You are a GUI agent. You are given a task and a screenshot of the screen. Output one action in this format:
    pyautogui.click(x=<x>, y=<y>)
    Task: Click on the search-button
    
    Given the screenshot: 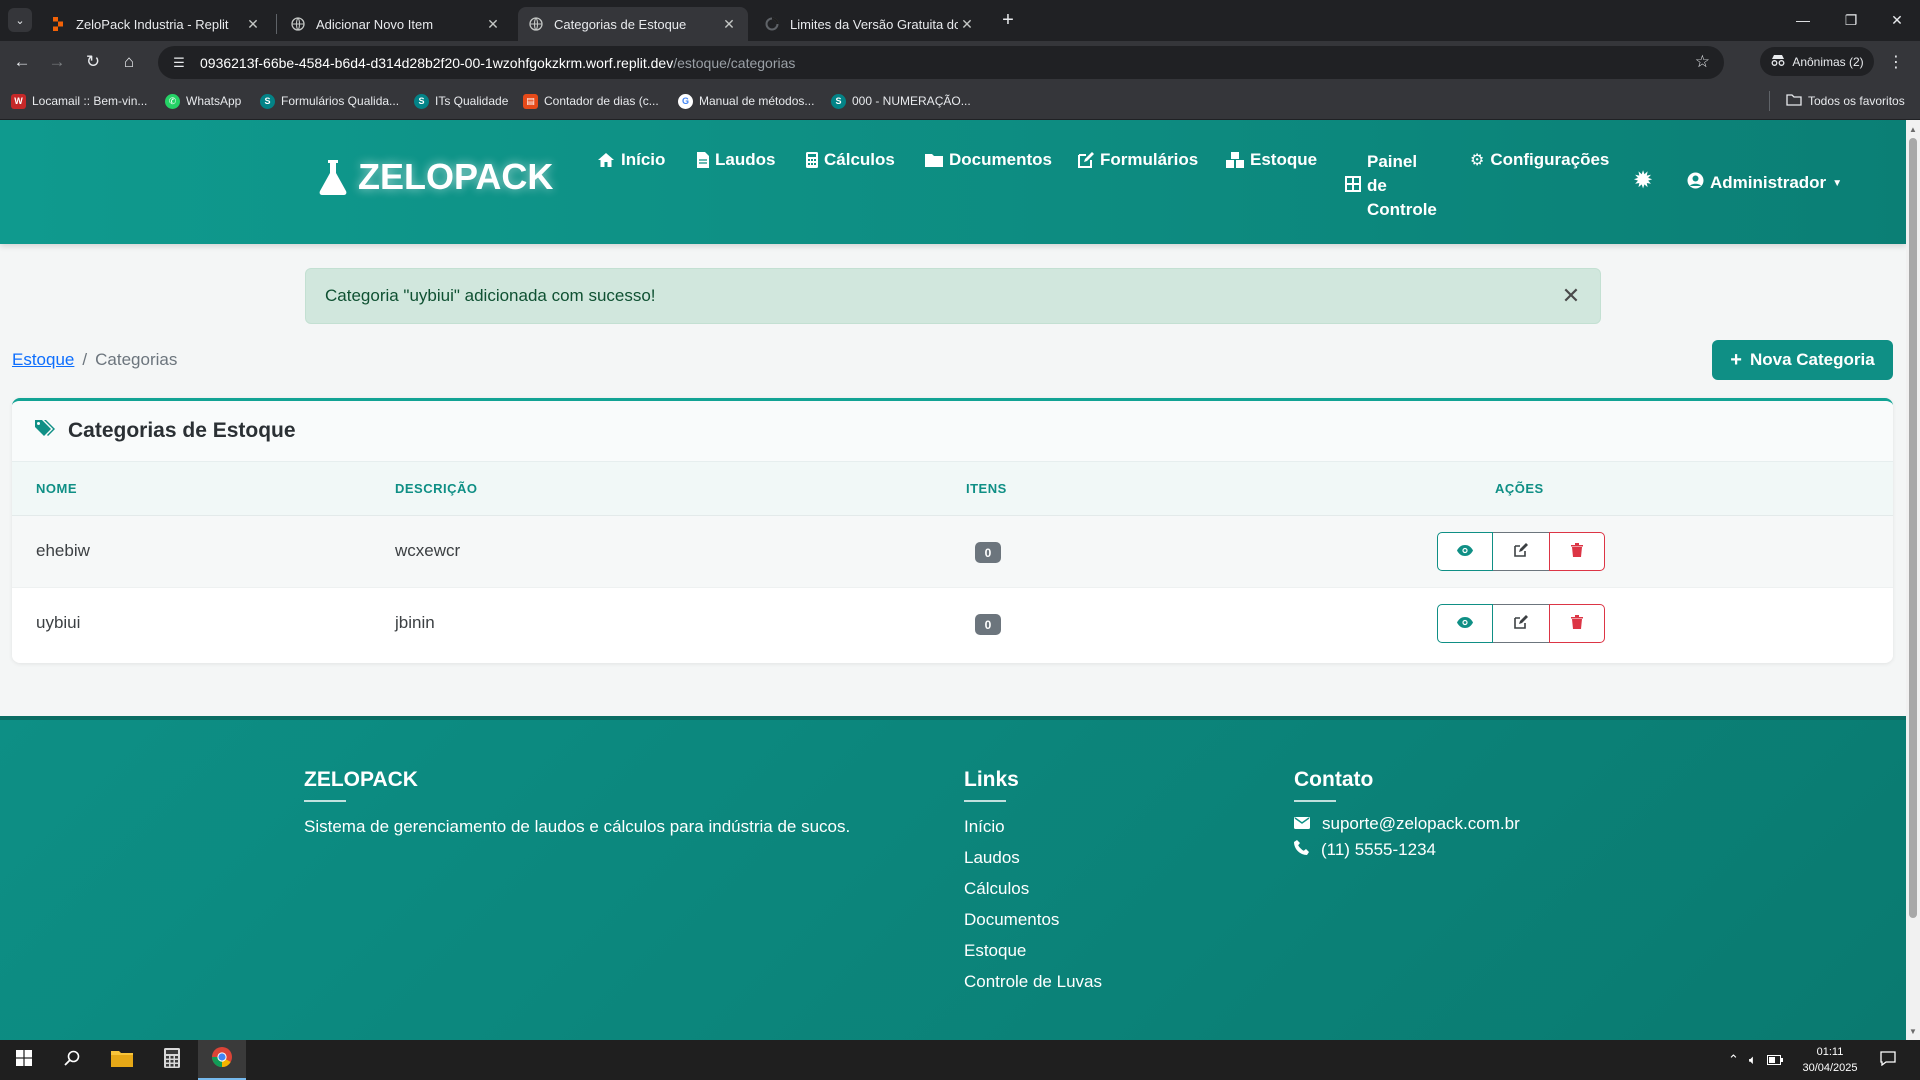 What is the action you would take?
    pyautogui.click(x=72, y=1060)
    